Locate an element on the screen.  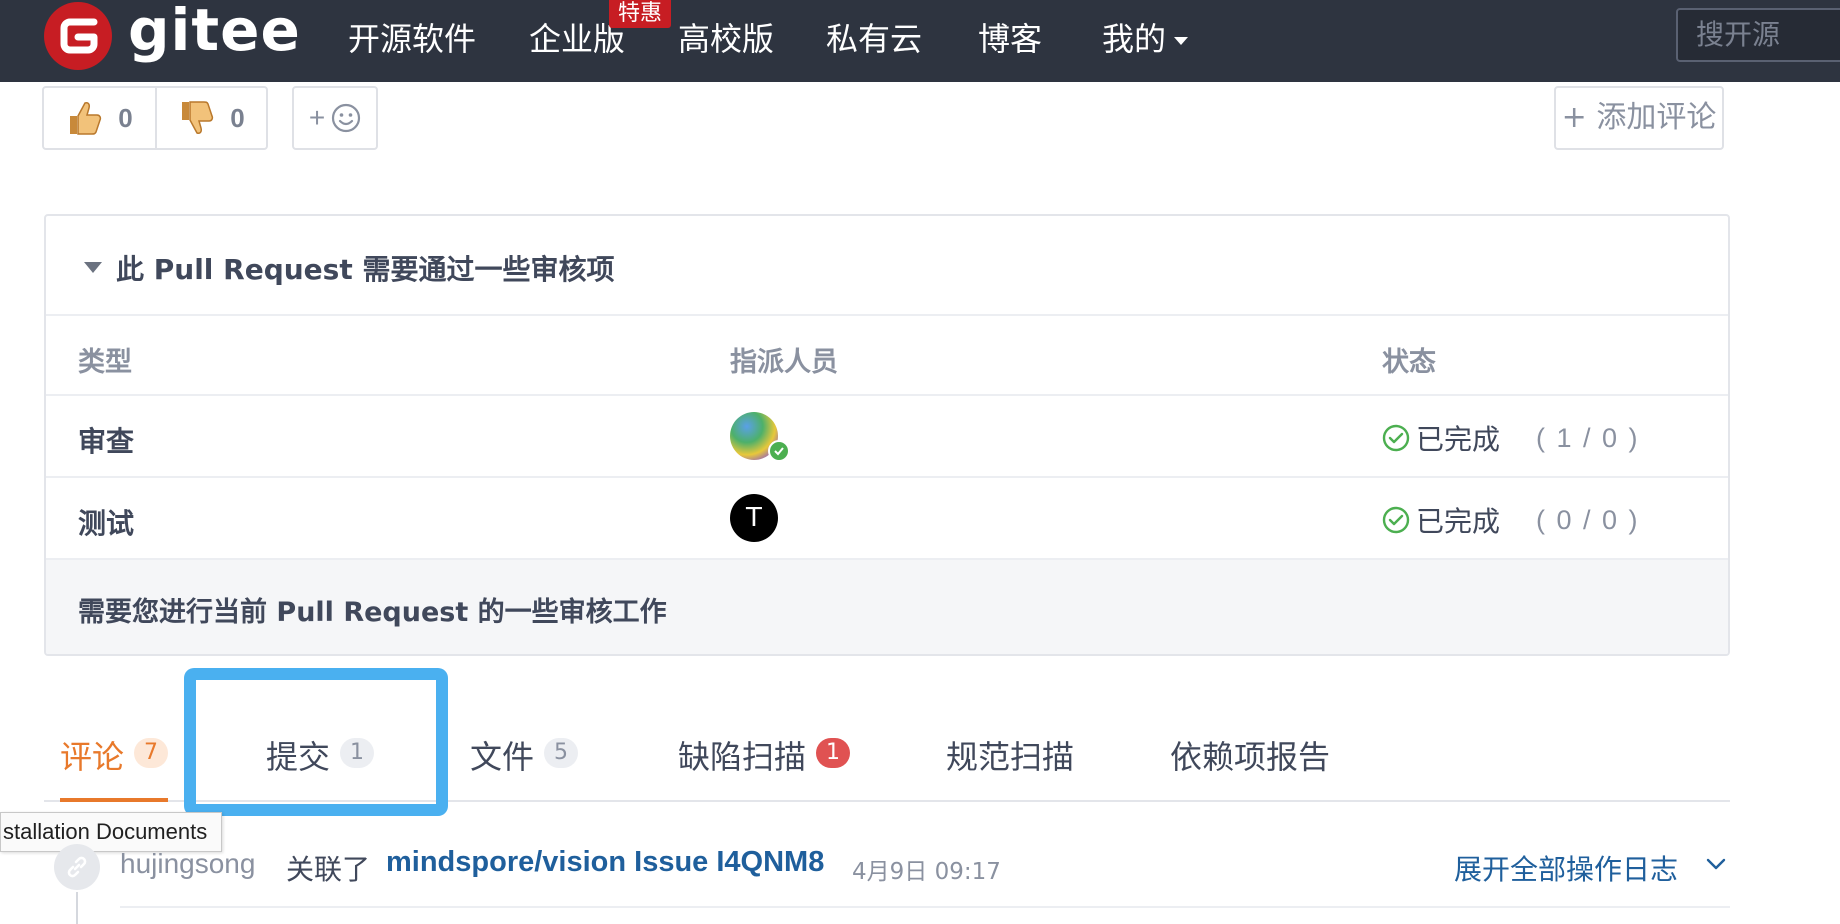
review-panel-title: 此 Pull Request 需要通过一些审核项 is located at coordinates (365, 269).